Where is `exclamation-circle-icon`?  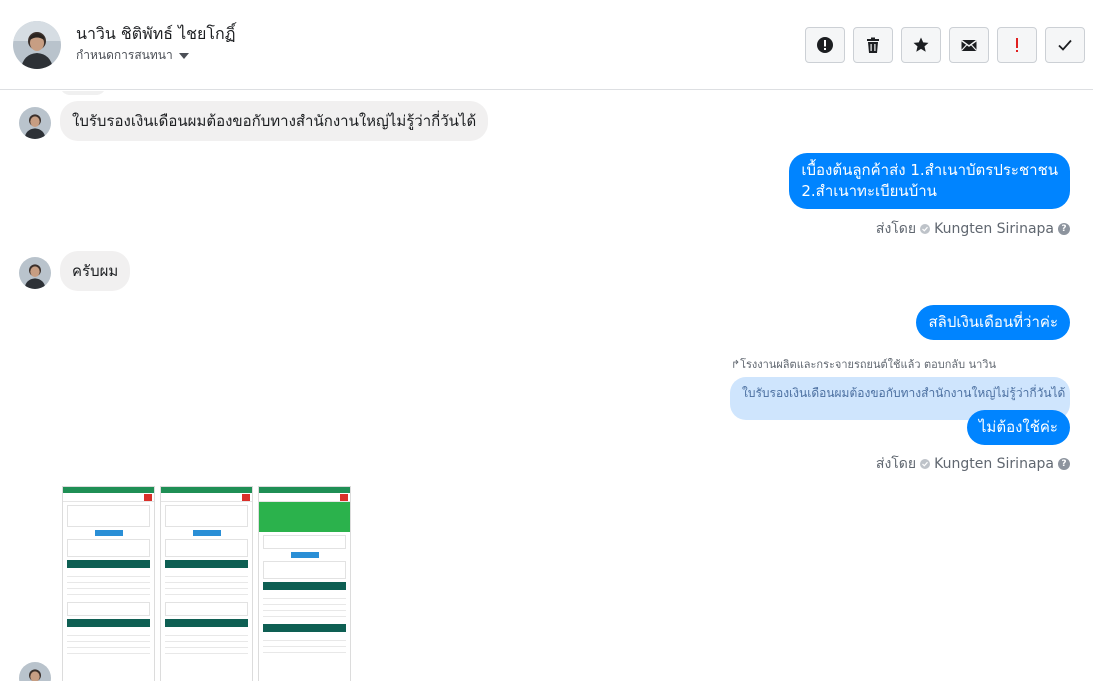
exclamation-circle-icon is located at coordinates (825, 45).